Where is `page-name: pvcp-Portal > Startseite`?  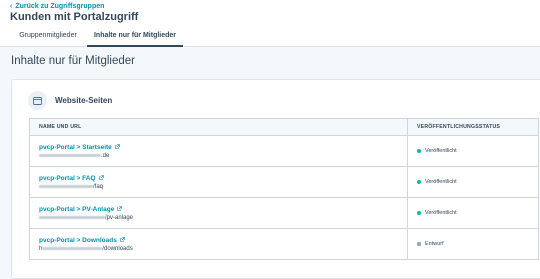 page-name: pvcp-Portal > Startseite is located at coordinates (75, 147).